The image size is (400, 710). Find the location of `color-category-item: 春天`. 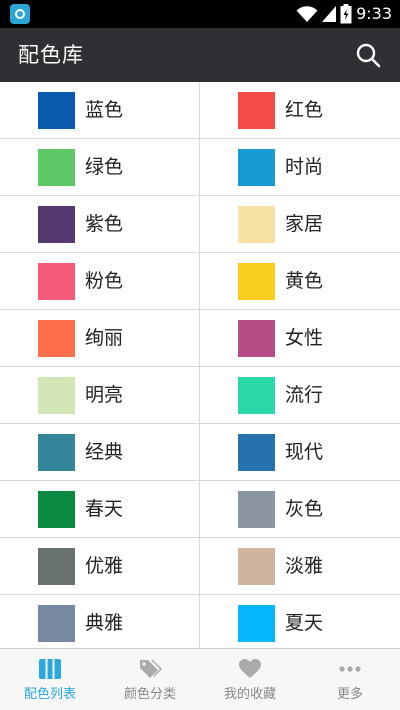

color-category-item: 春天 is located at coordinates (100, 509).